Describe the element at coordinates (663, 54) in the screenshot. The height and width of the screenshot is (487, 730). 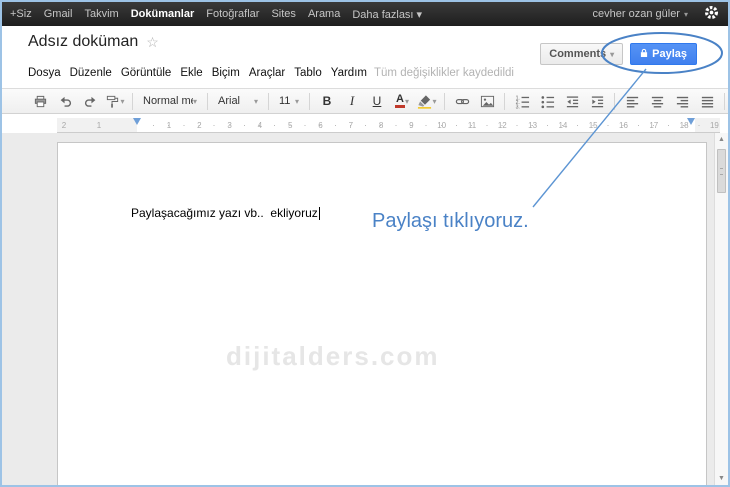
I see `share-button: Paylaş` at that location.